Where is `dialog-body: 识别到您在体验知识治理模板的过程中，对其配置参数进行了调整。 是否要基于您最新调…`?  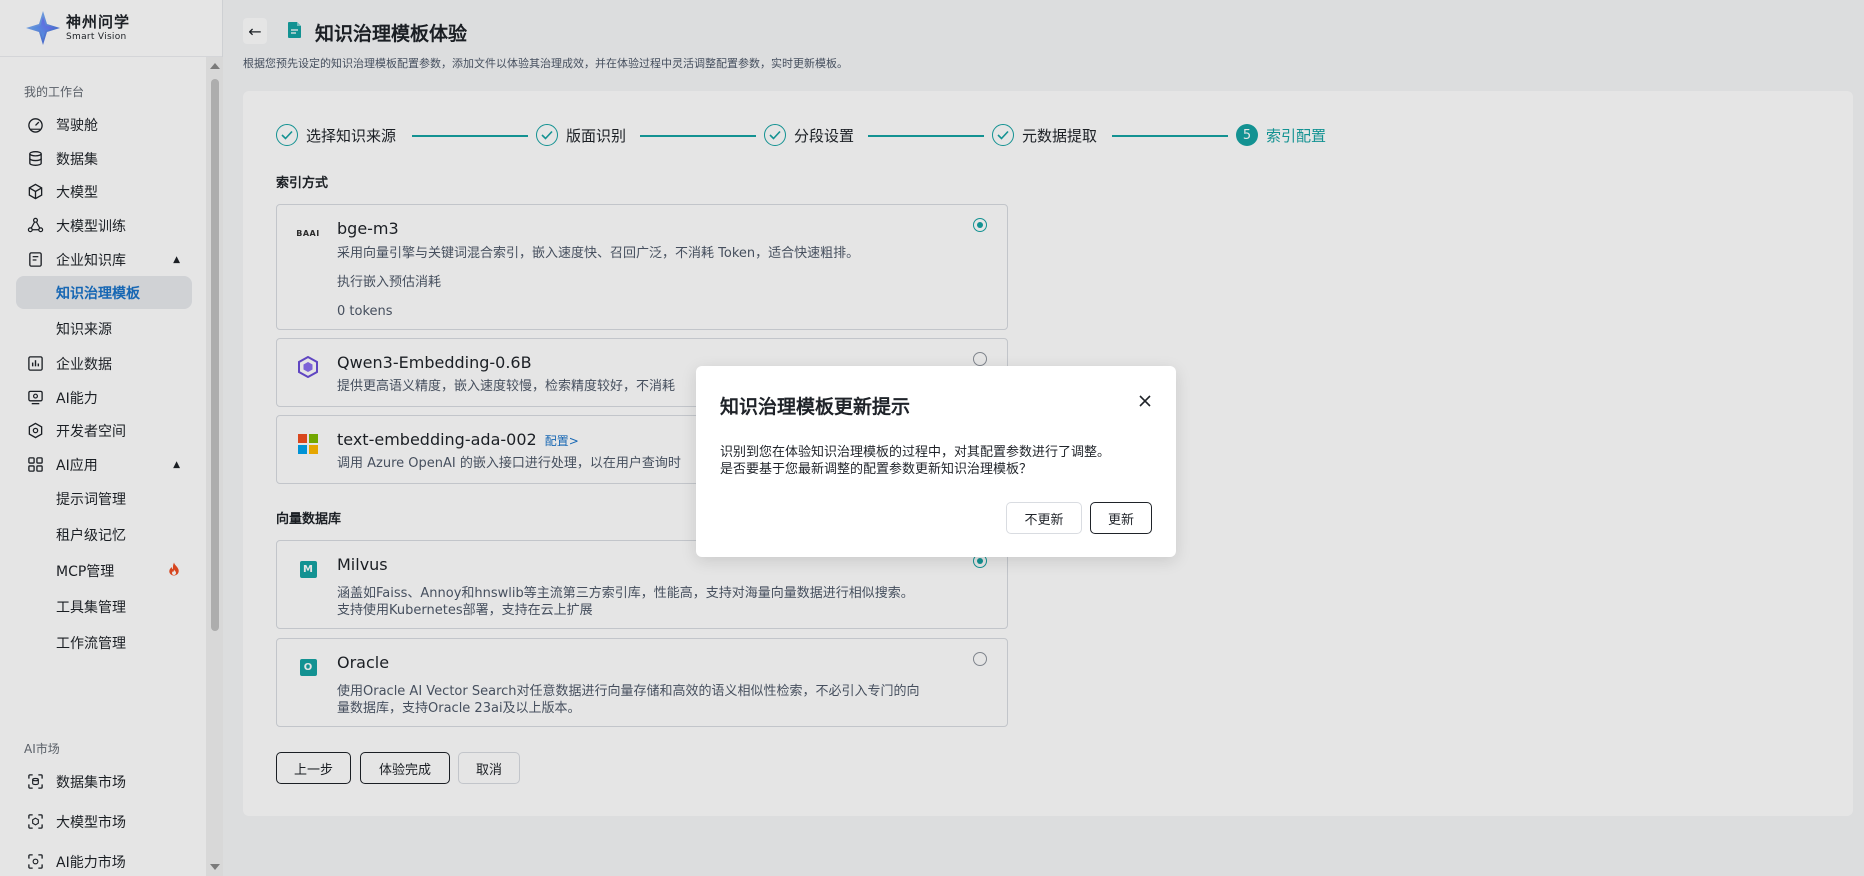
dialog-body: 识别到您在体验知识治理模板的过程中，对其配置参数进行了调整。 是否要基于您最新调… is located at coordinates (940, 461).